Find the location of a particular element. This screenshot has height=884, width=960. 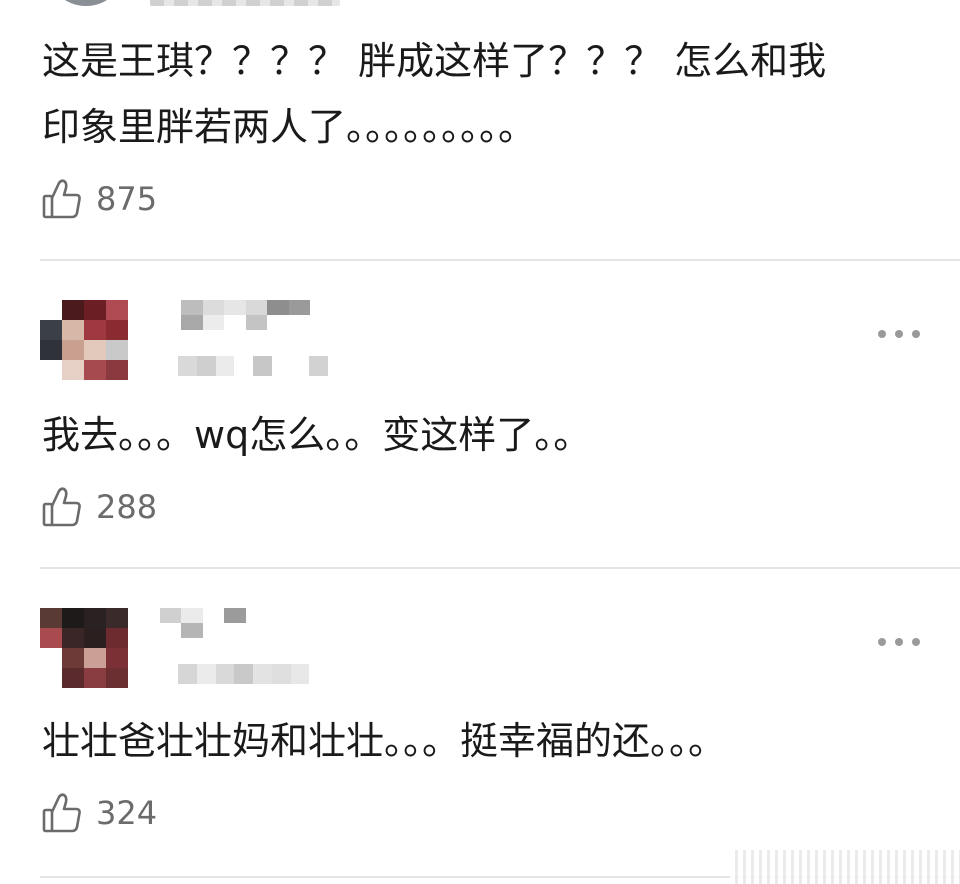

like-button: 875 is located at coordinates (99, 199).